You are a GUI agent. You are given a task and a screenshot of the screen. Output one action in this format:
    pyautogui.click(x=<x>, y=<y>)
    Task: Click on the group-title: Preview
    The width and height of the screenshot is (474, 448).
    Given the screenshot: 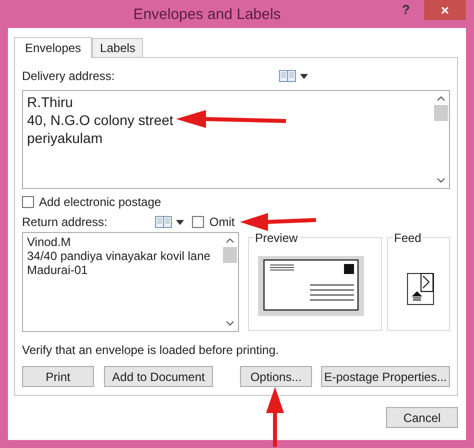 What is the action you would take?
    pyautogui.click(x=276, y=238)
    